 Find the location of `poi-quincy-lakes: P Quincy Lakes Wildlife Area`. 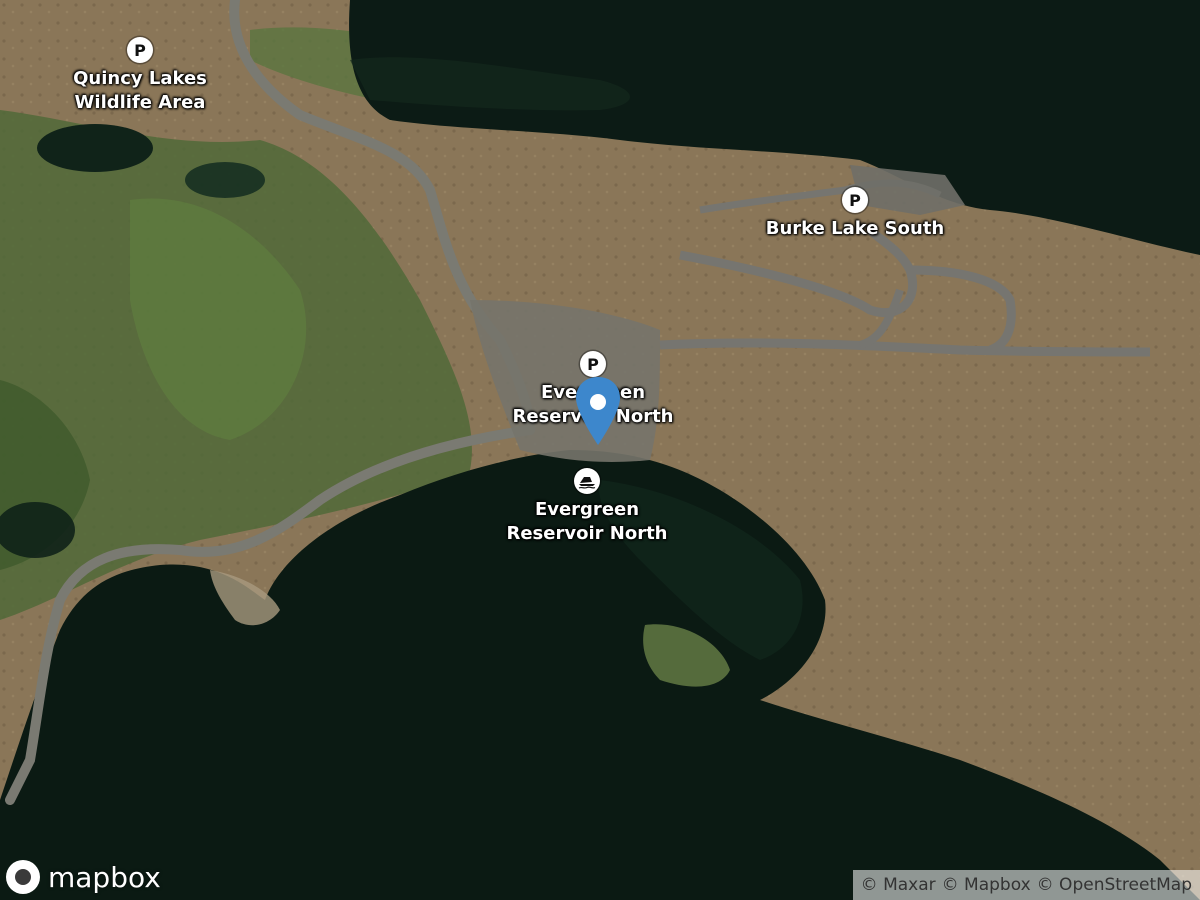

poi-quincy-lakes: P Quincy Lakes Wildlife Area is located at coordinates (140, 76).